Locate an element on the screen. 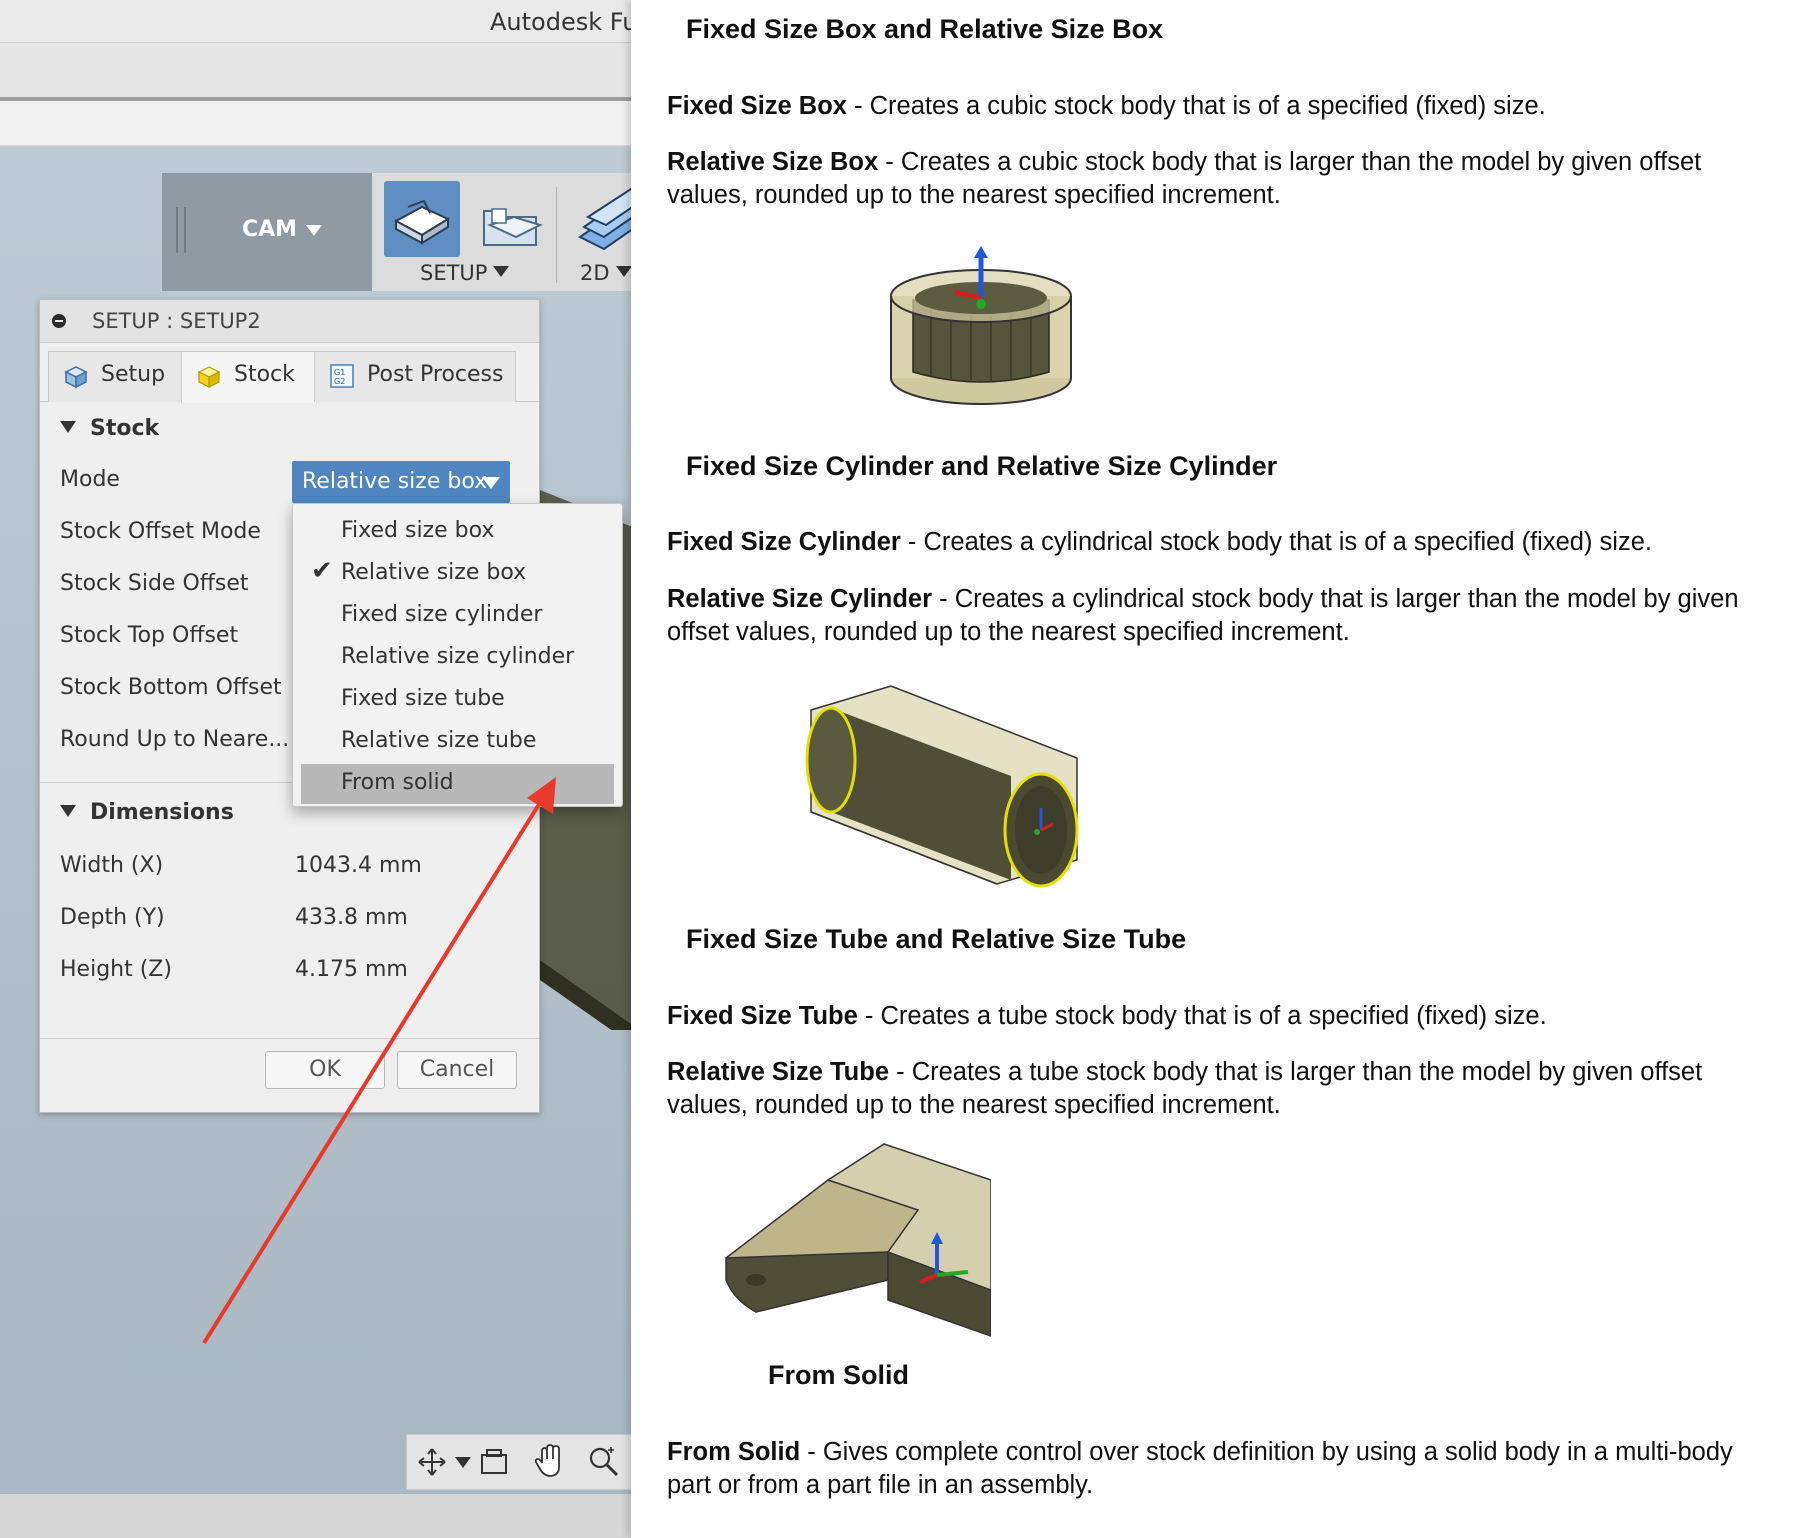 The height and width of the screenshot is (1538, 1798). menu-item-relative-size-tube: Relative size tube is located at coordinates (457, 742).